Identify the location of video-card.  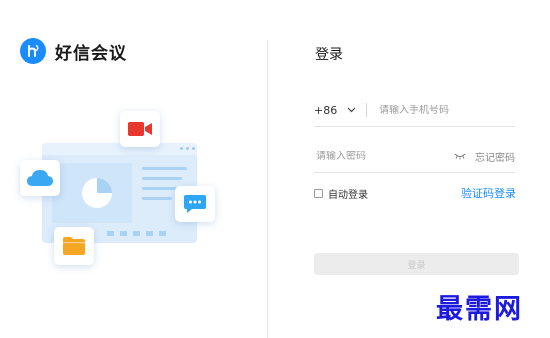
(140, 129).